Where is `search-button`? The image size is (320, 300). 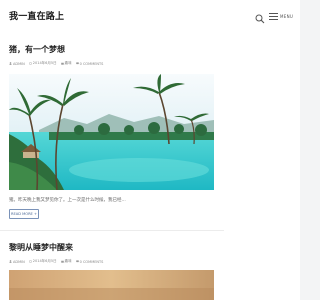 search-button is located at coordinates (260, 17).